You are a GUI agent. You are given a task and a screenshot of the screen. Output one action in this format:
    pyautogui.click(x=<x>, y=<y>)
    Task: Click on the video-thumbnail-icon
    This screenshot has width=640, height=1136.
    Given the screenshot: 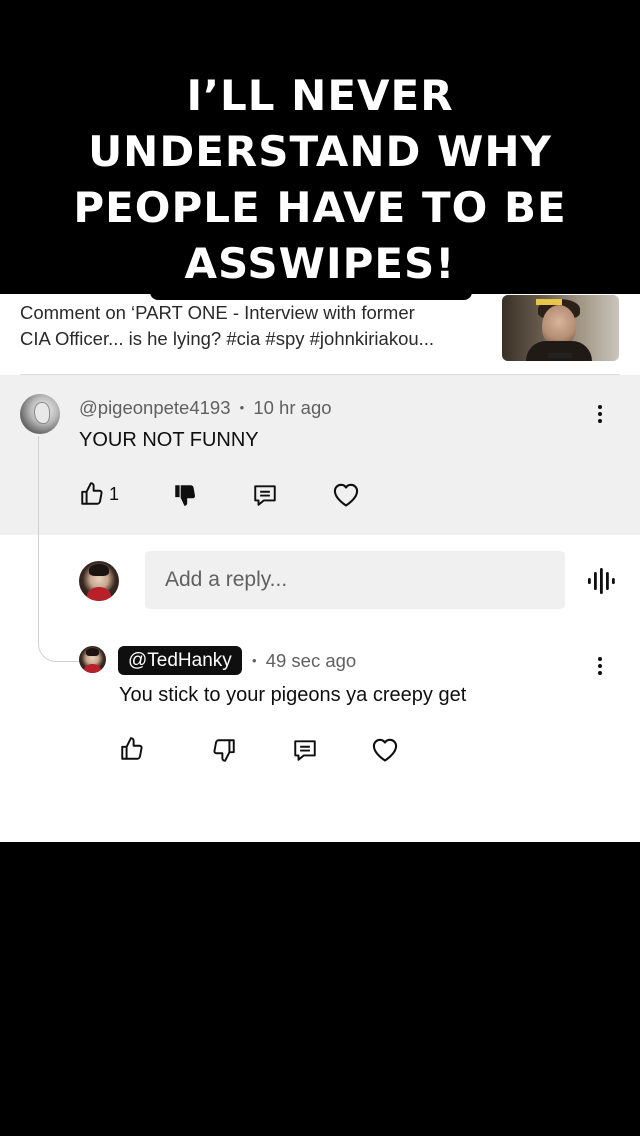 What is the action you would take?
    pyautogui.click(x=560, y=328)
    